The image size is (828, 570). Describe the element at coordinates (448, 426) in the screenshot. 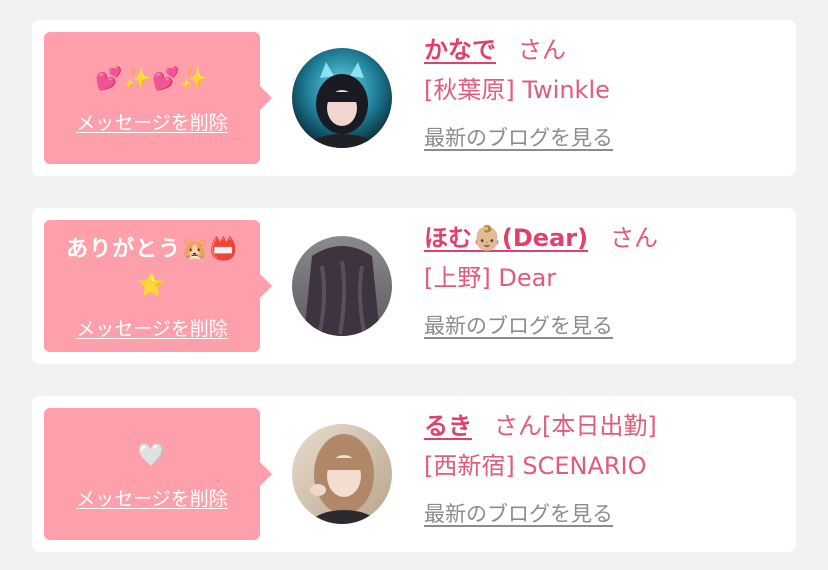

I see `cast-name-link: るき` at that location.